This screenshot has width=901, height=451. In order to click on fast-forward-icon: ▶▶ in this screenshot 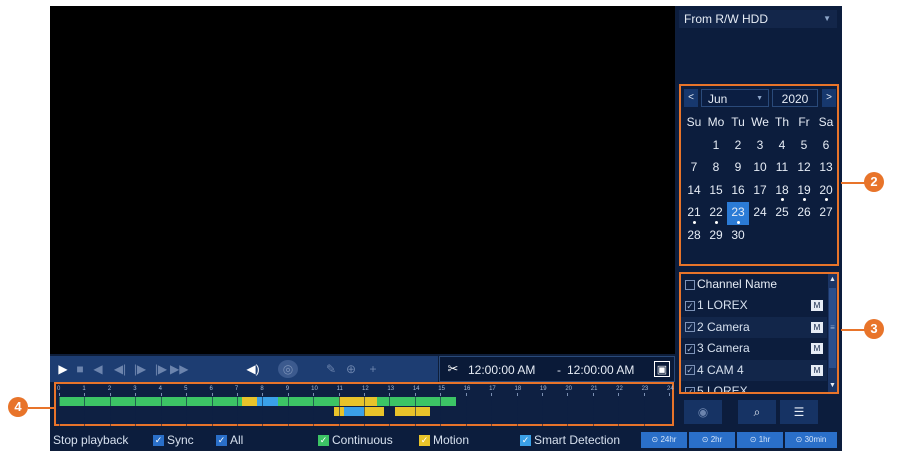, I will do `click(179, 369)`.